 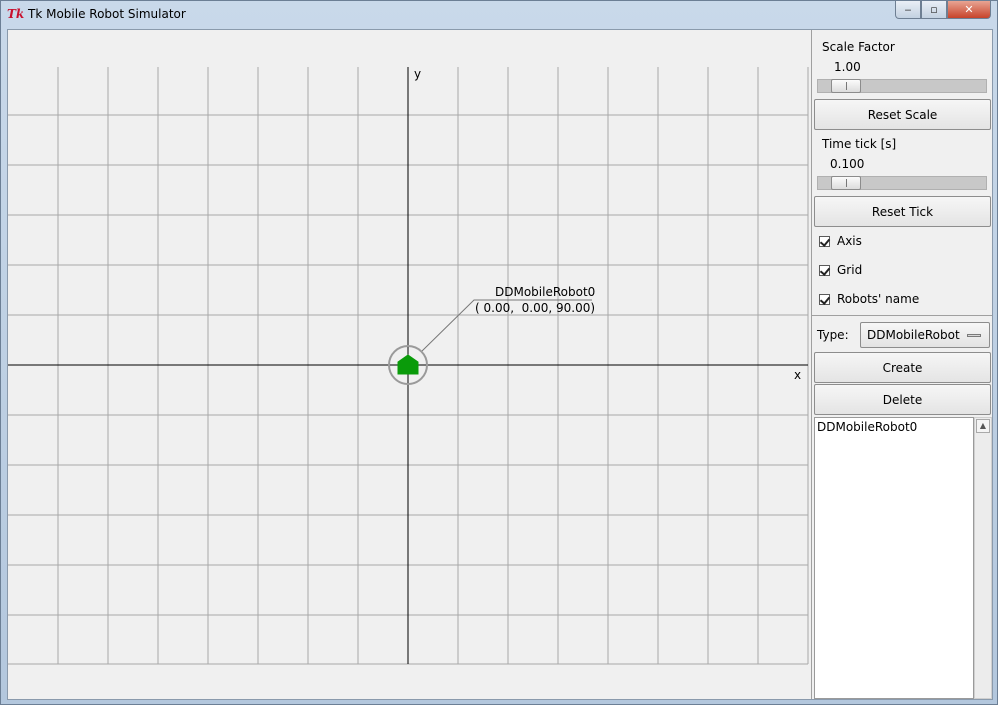 What do you see at coordinates (824, 270) in the screenshot?
I see `grid-checkbox` at bounding box center [824, 270].